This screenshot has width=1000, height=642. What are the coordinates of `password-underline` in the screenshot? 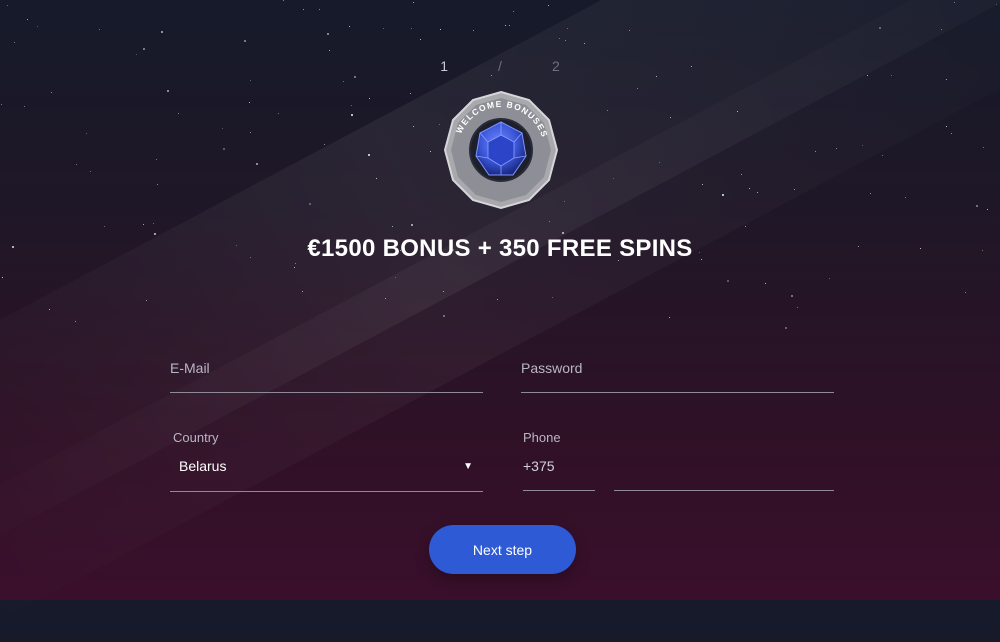 It's located at (677, 392).